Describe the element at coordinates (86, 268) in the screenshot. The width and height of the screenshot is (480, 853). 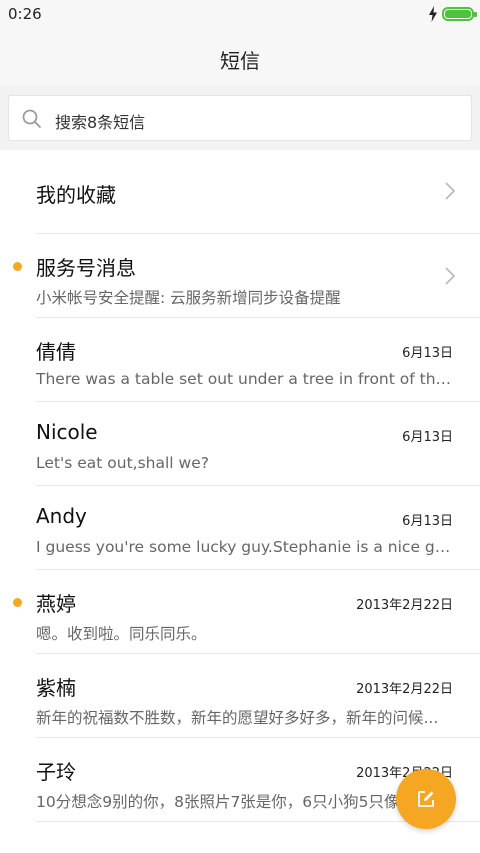
I see `service-title: 服务号消息` at that location.